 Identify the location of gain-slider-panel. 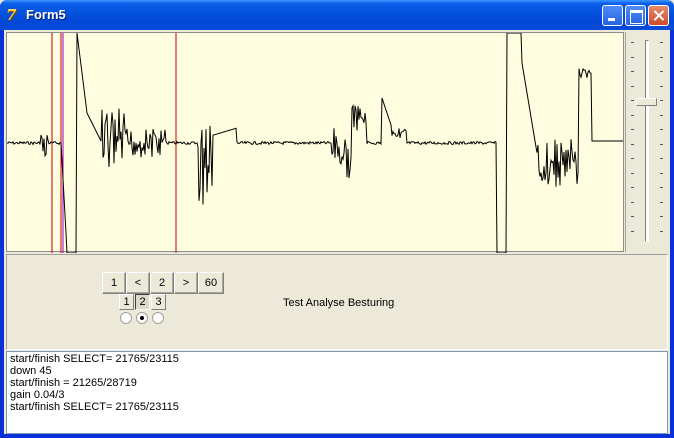
(646, 142).